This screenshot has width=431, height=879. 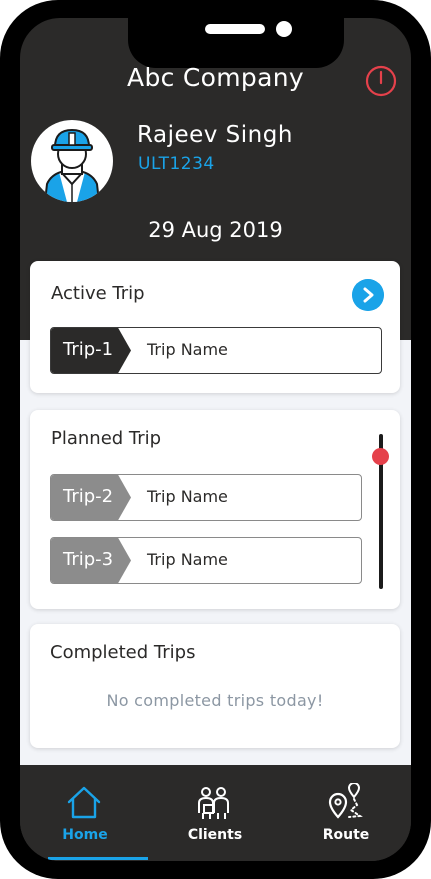 I want to click on trip-tag: Trip-2, so click(x=91, y=497).